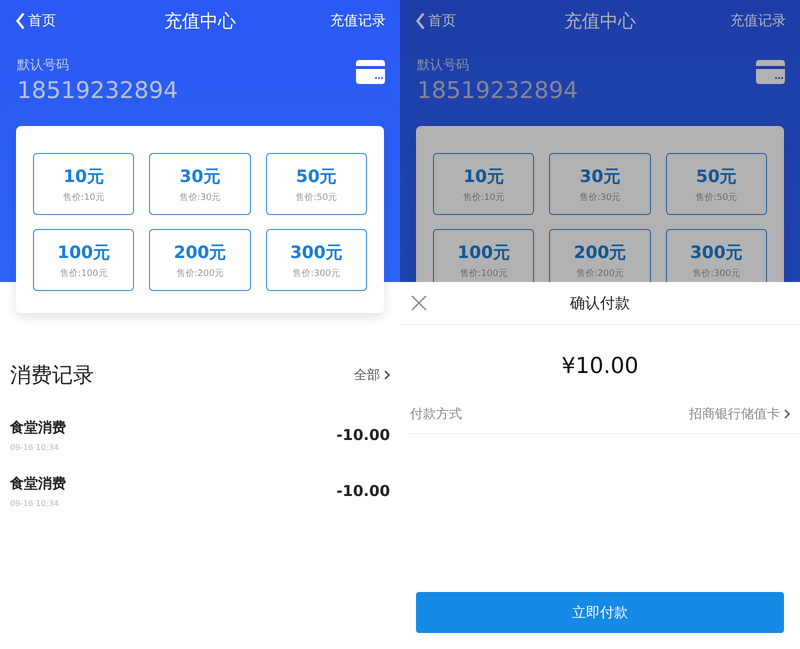 Image resolution: width=800 pixels, height=649 pixels. I want to click on package-option: 200元 售价:200元, so click(200, 260).